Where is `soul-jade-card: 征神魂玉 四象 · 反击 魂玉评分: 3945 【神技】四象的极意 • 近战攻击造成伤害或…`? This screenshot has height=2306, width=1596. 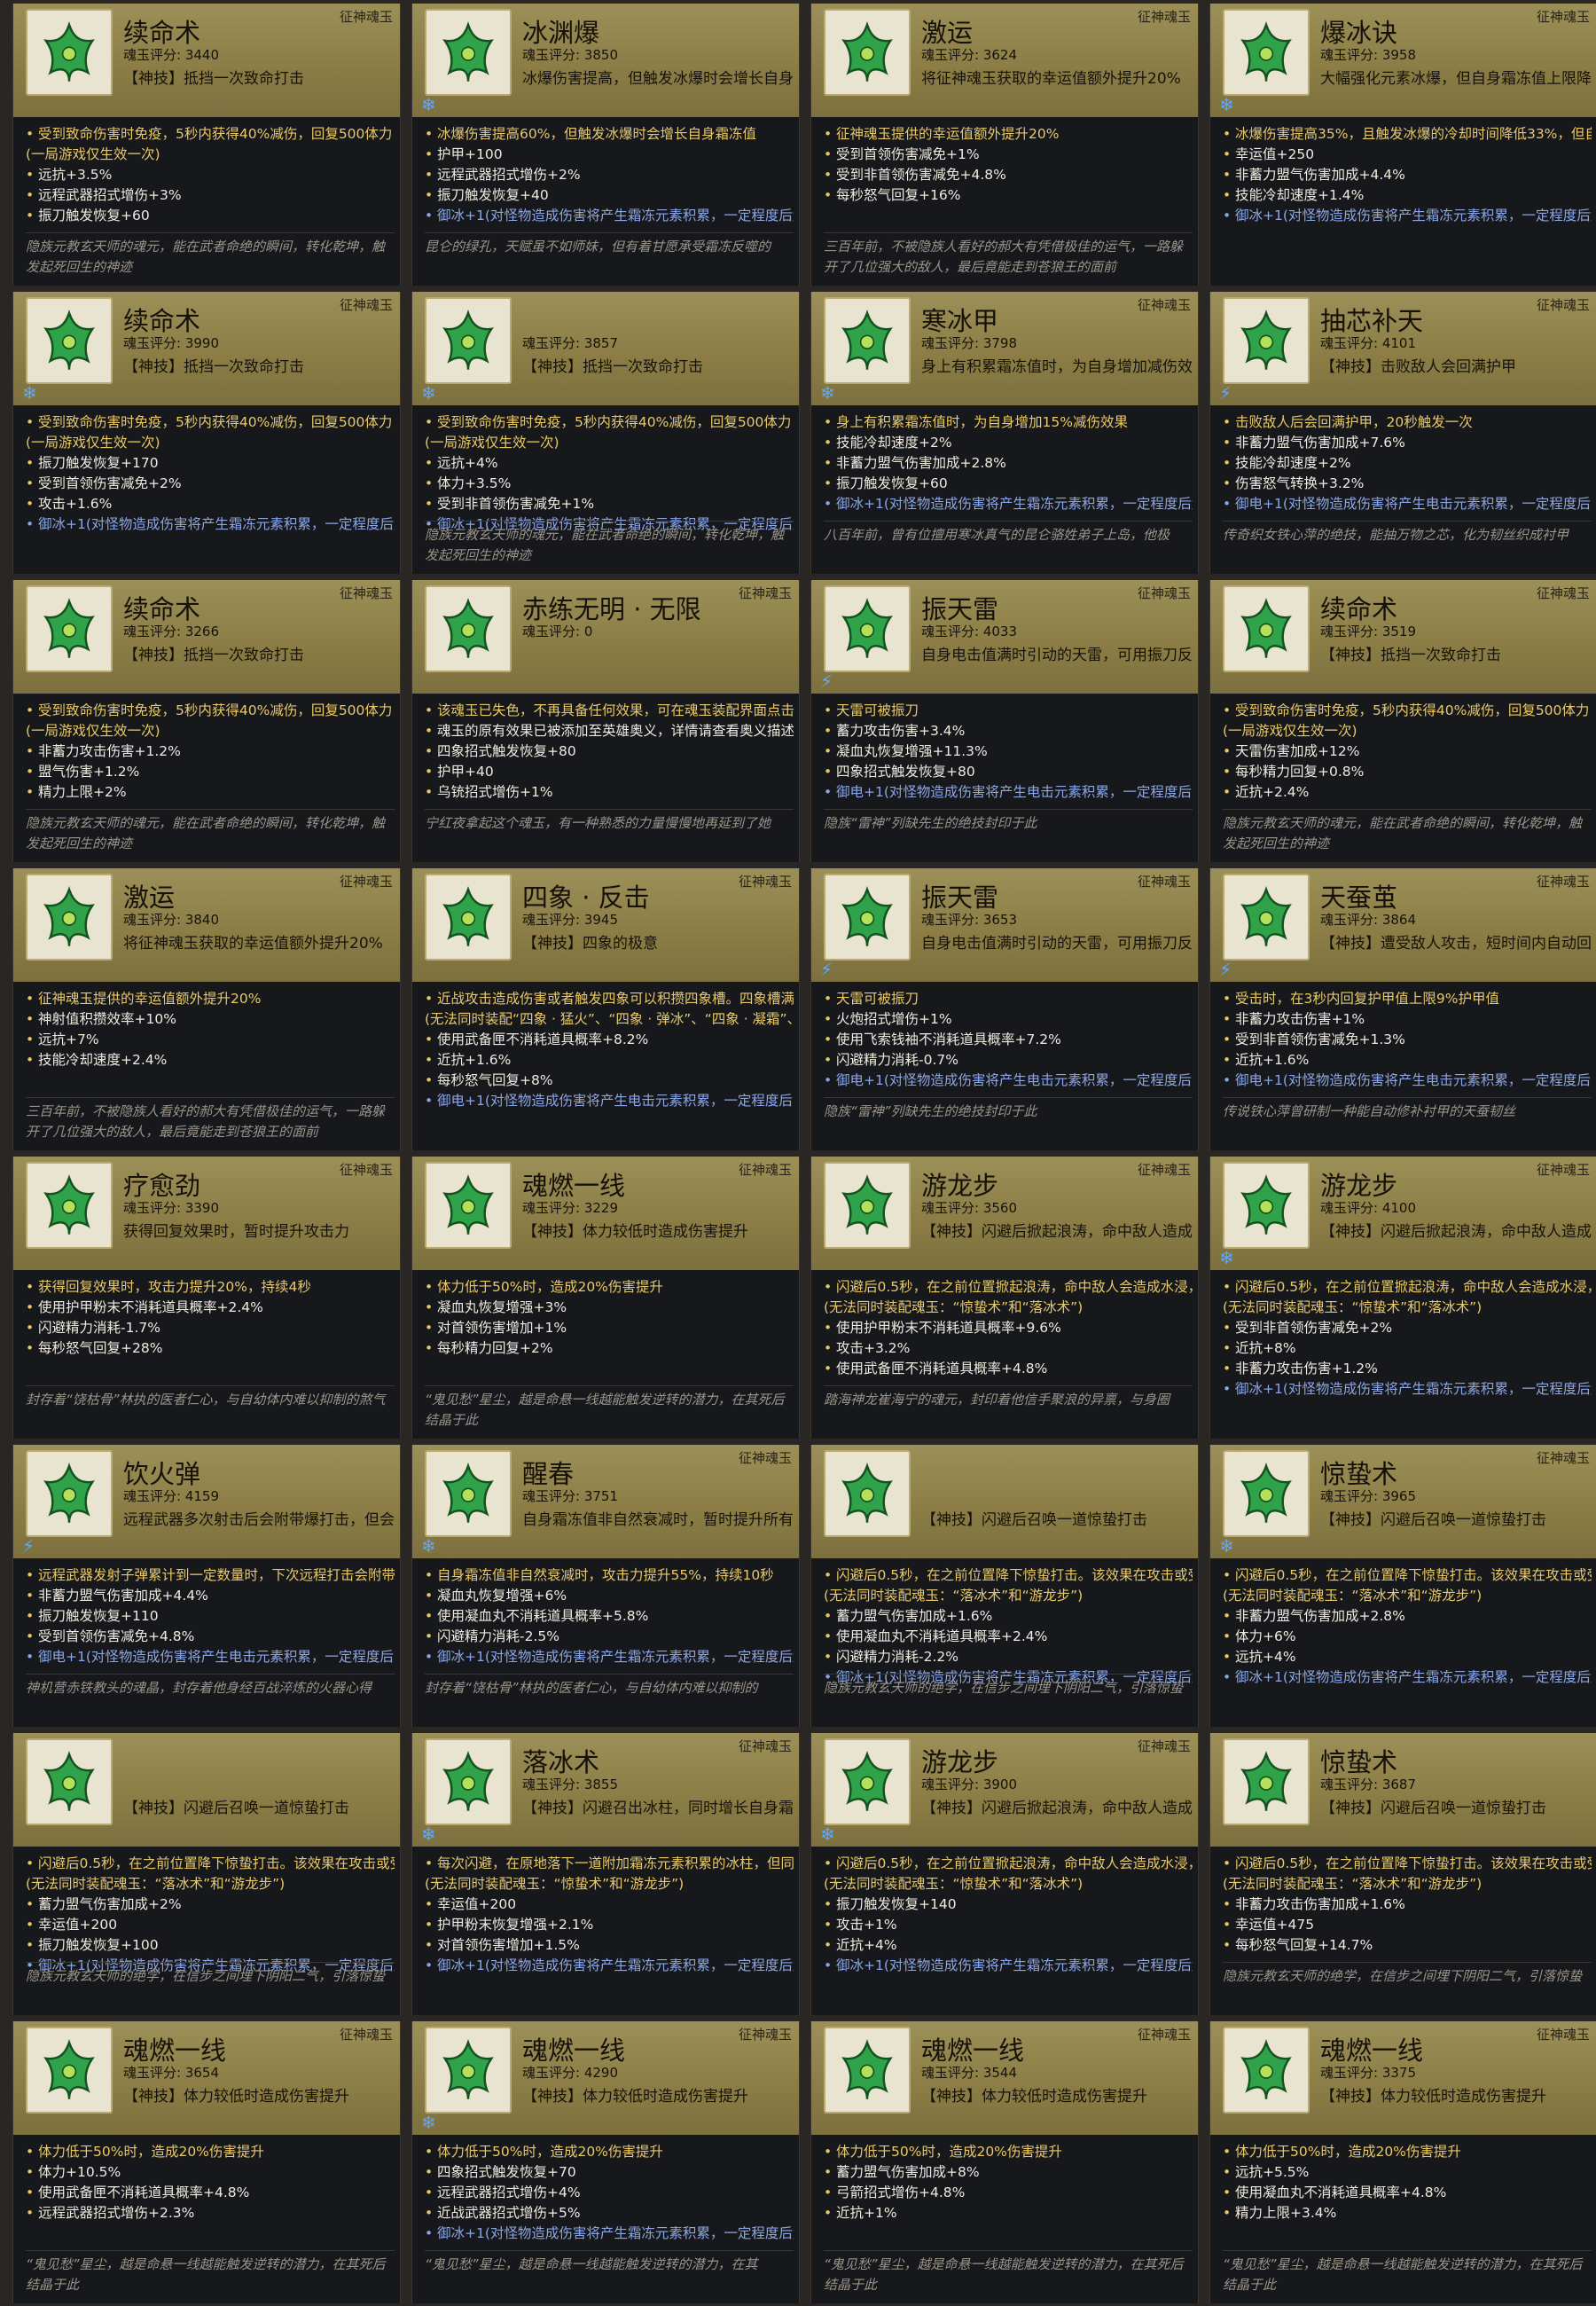 soul-jade-card: 征神魂玉 四象 · 反击 魂玉评分: 3945 【神技】四象的极意 • 近战攻击造成伤害或… is located at coordinates (606, 1009).